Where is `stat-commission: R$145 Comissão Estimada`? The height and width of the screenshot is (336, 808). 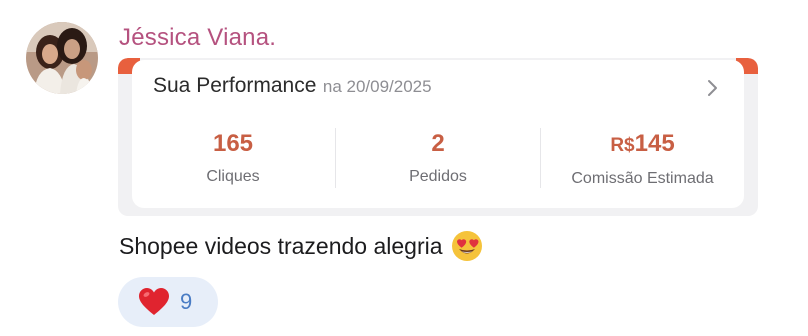
stat-commission: R$145 Comissão Estimada is located at coordinates (642, 161).